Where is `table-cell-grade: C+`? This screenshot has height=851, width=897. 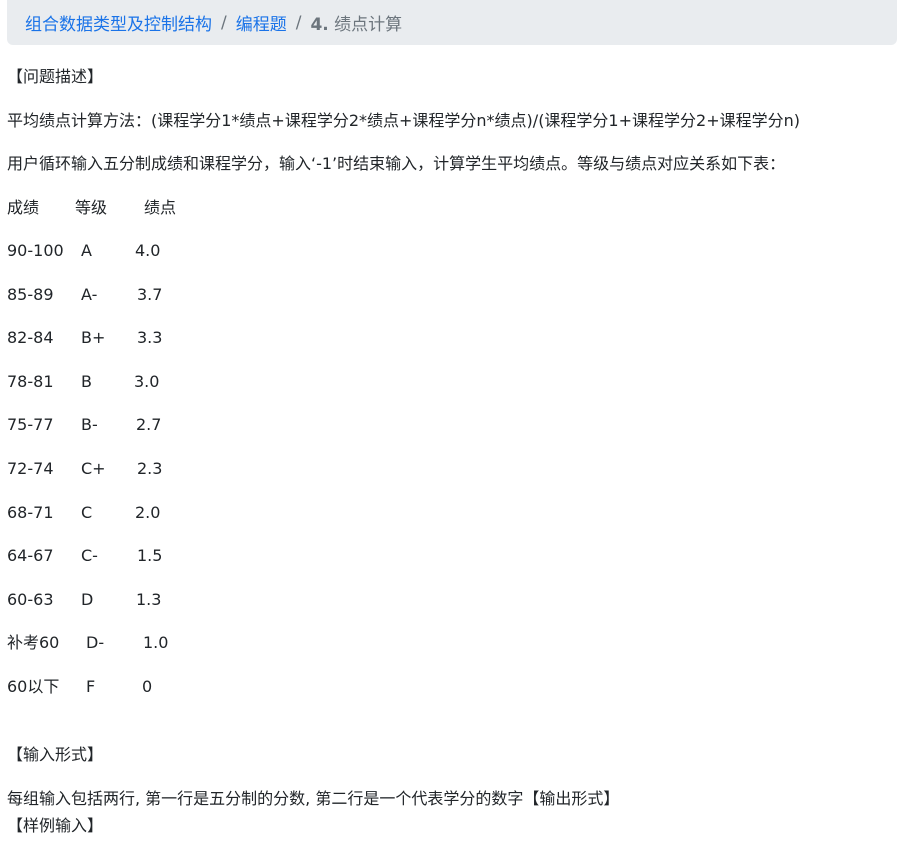
table-cell-grade: C+ is located at coordinates (93, 468).